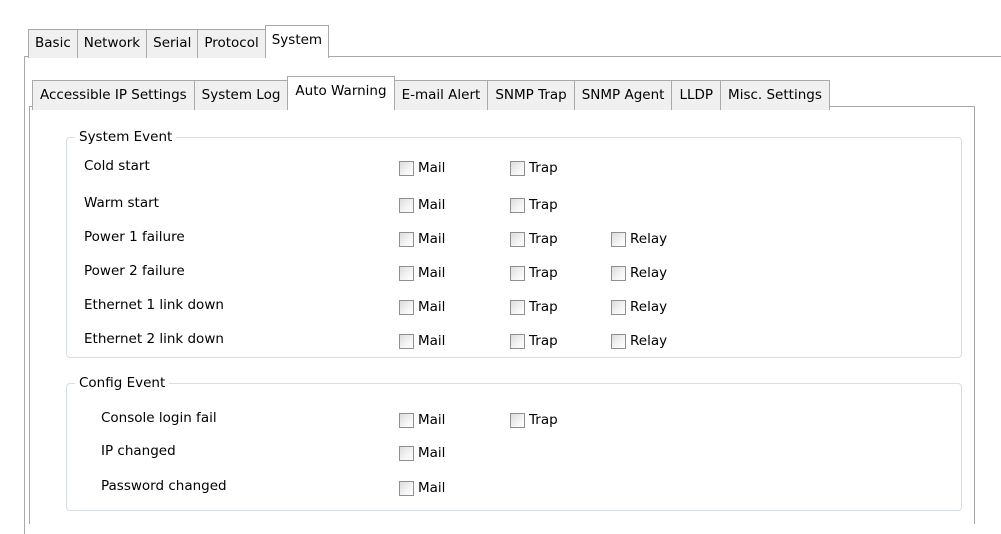  I want to click on config-event-password-changed-mail-checkbox-label: Mail, so click(431, 488).